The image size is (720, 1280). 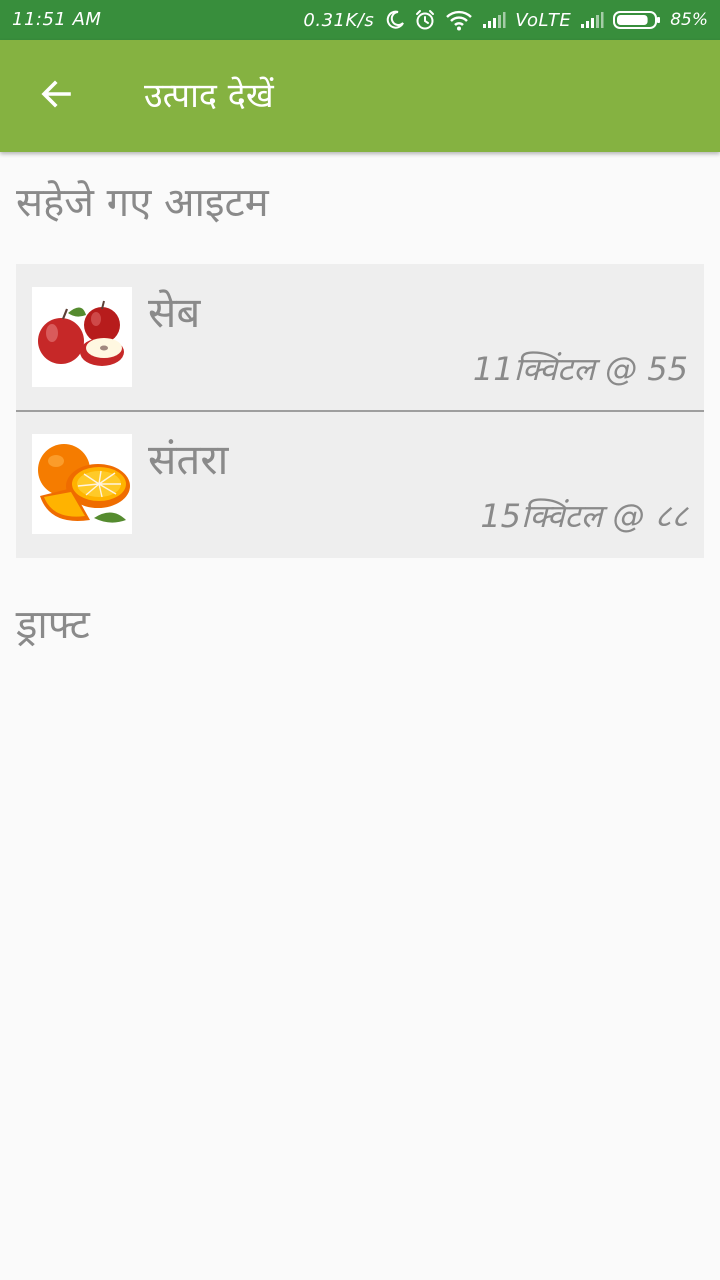 What do you see at coordinates (57, 19) in the screenshot?
I see `status-time: 11:51 AM` at bounding box center [57, 19].